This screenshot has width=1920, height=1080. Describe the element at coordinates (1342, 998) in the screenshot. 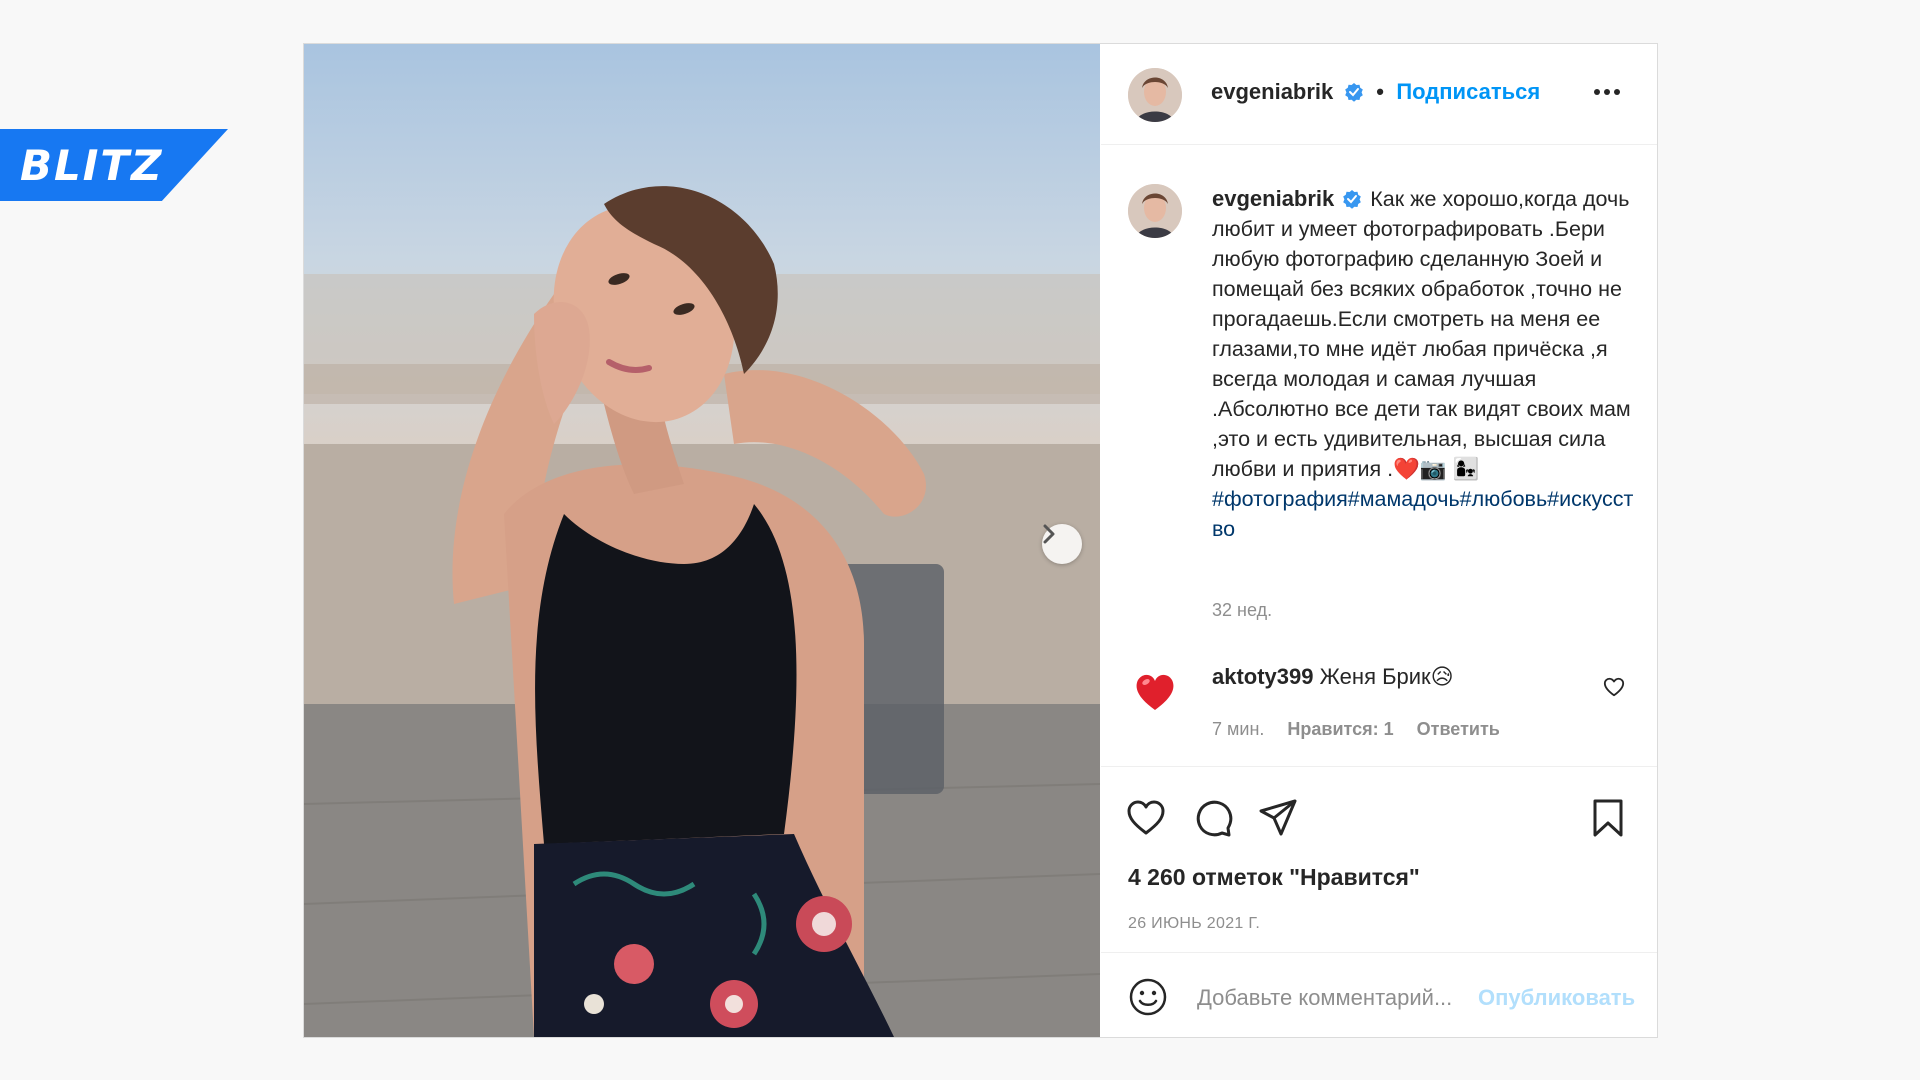

I see `comment-input` at that location.